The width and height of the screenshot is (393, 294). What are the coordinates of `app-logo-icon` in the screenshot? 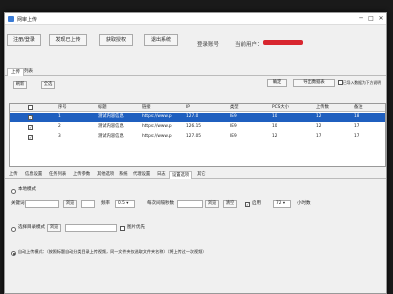 It's located at (11, 19).